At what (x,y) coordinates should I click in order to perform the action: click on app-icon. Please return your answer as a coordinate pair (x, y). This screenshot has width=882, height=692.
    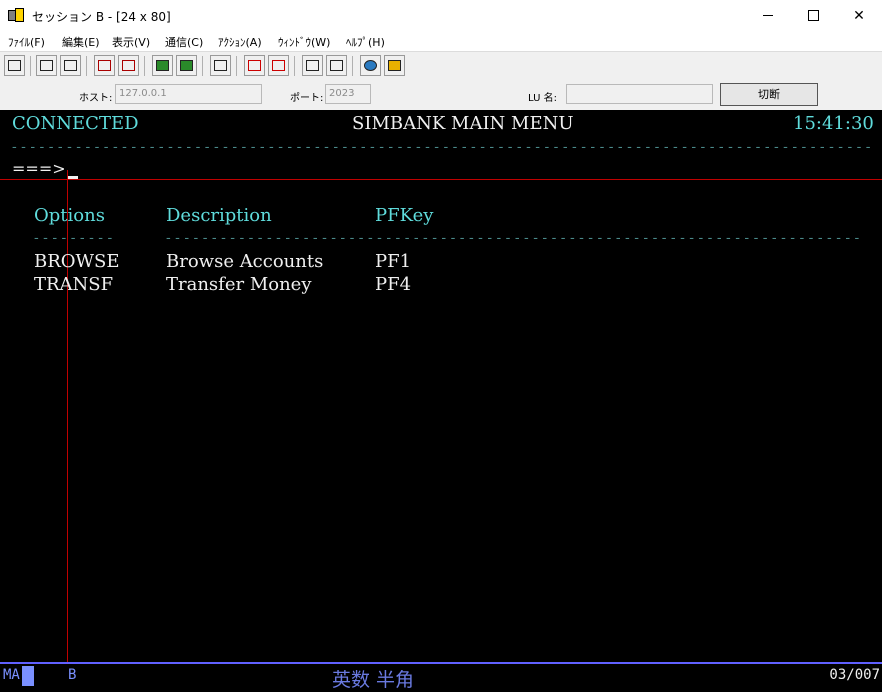
    Looking at the image, I should click on (16, 15).